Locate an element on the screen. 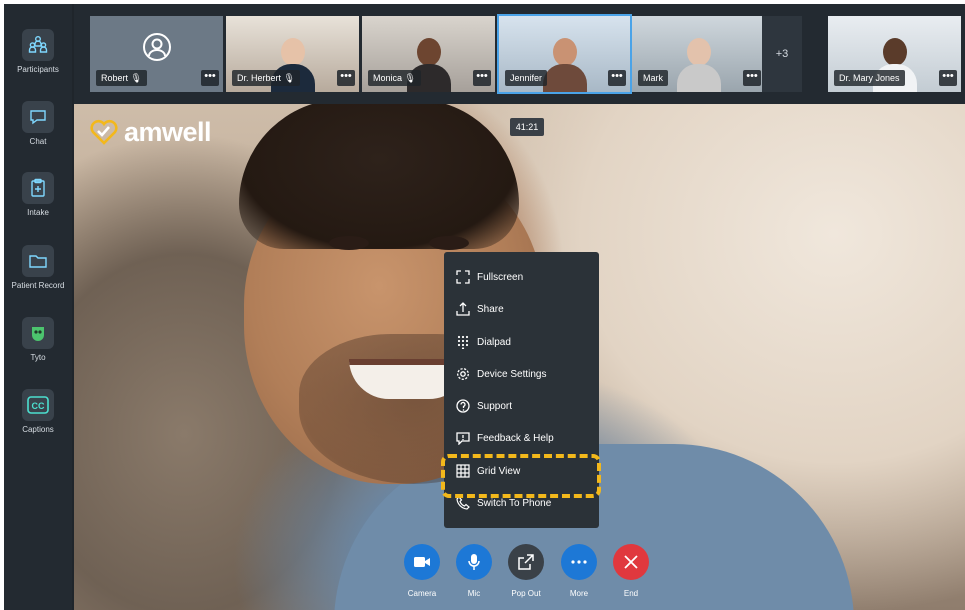  sidebar-item-label: Patient Record is located at coordinates (38, 285).